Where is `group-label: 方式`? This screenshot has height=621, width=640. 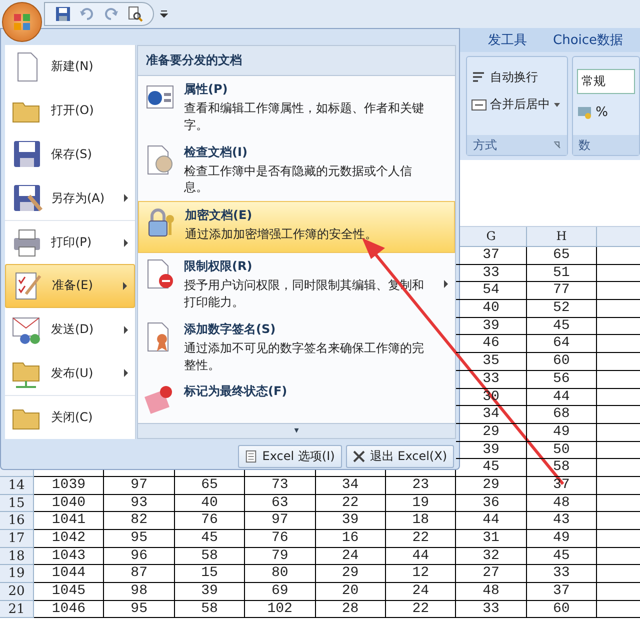
group-label: 方式 is located at coordinates (485, 145).